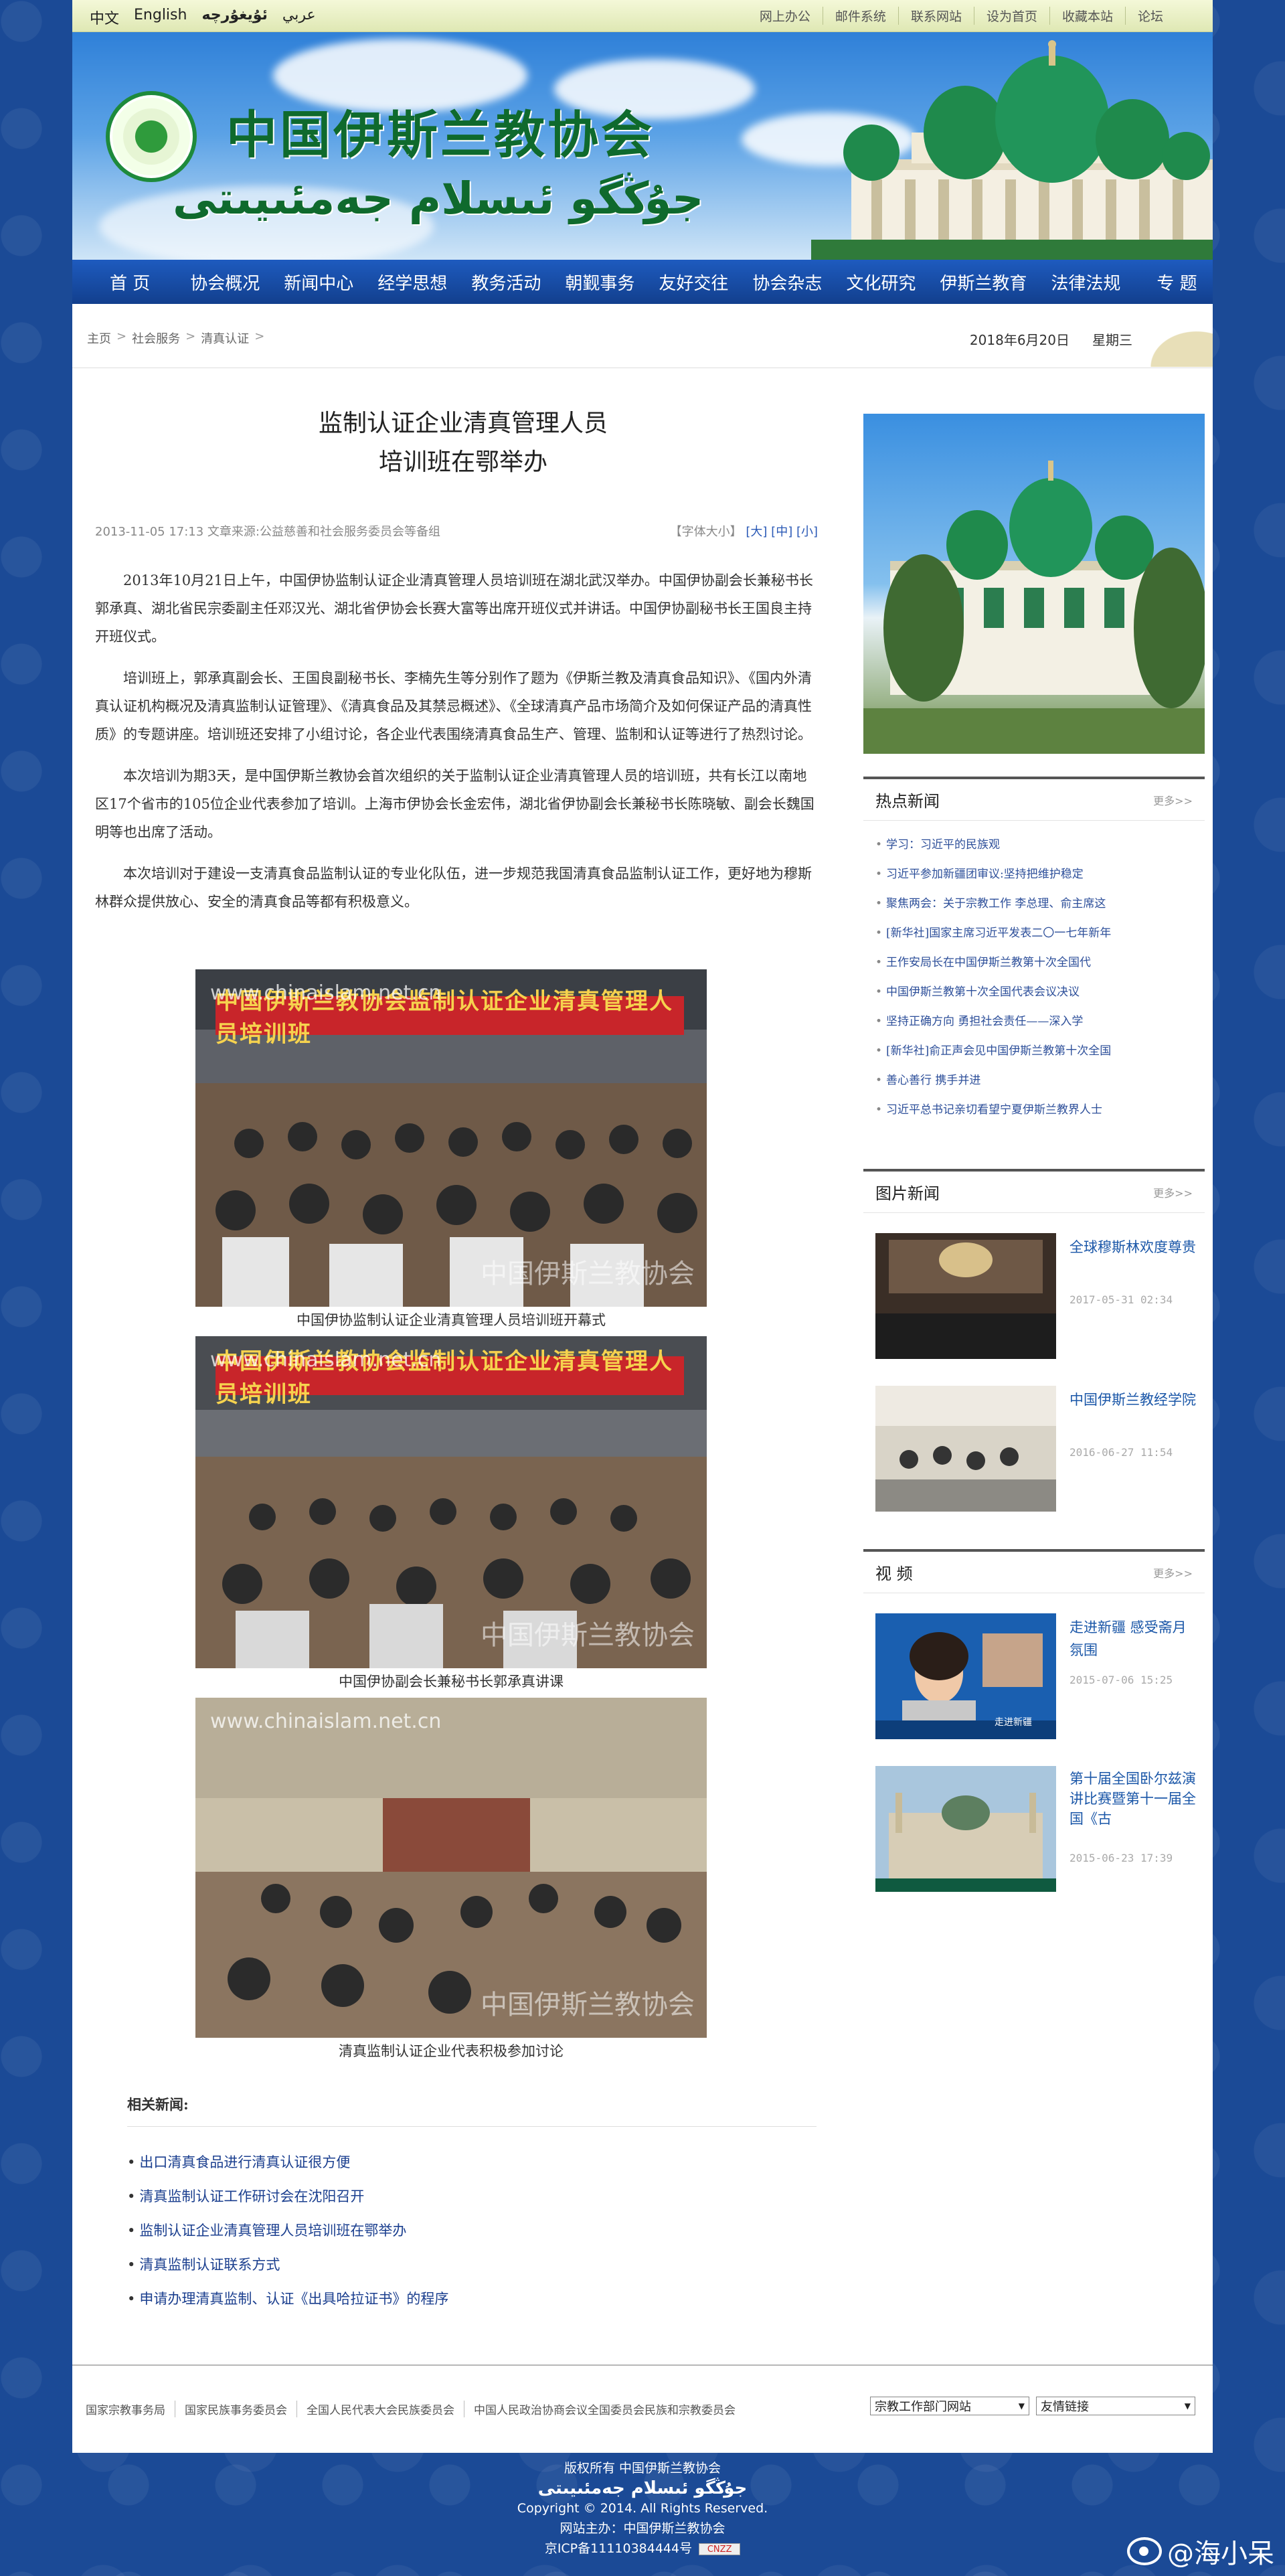 The height and width of the screenshot is (2576, 1285). I want to click on mosque-building-image, so click(966, 1829).